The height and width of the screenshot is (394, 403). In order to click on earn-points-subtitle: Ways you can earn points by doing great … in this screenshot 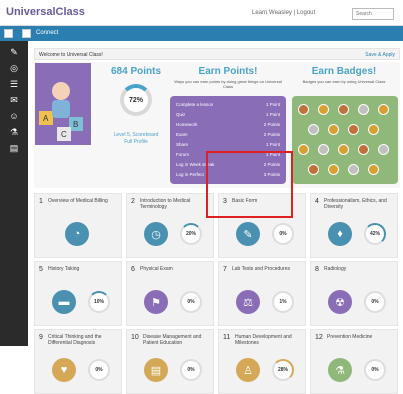, I will do `click(228, 84)`.